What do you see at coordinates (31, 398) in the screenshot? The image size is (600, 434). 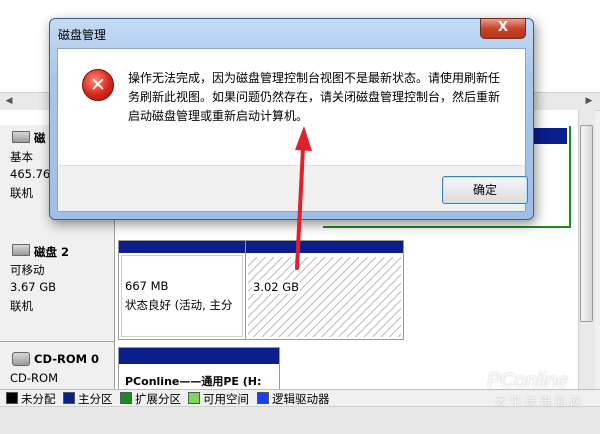 I see `legend-item-unallocated: 未分配` at bounding box center [31, 398].